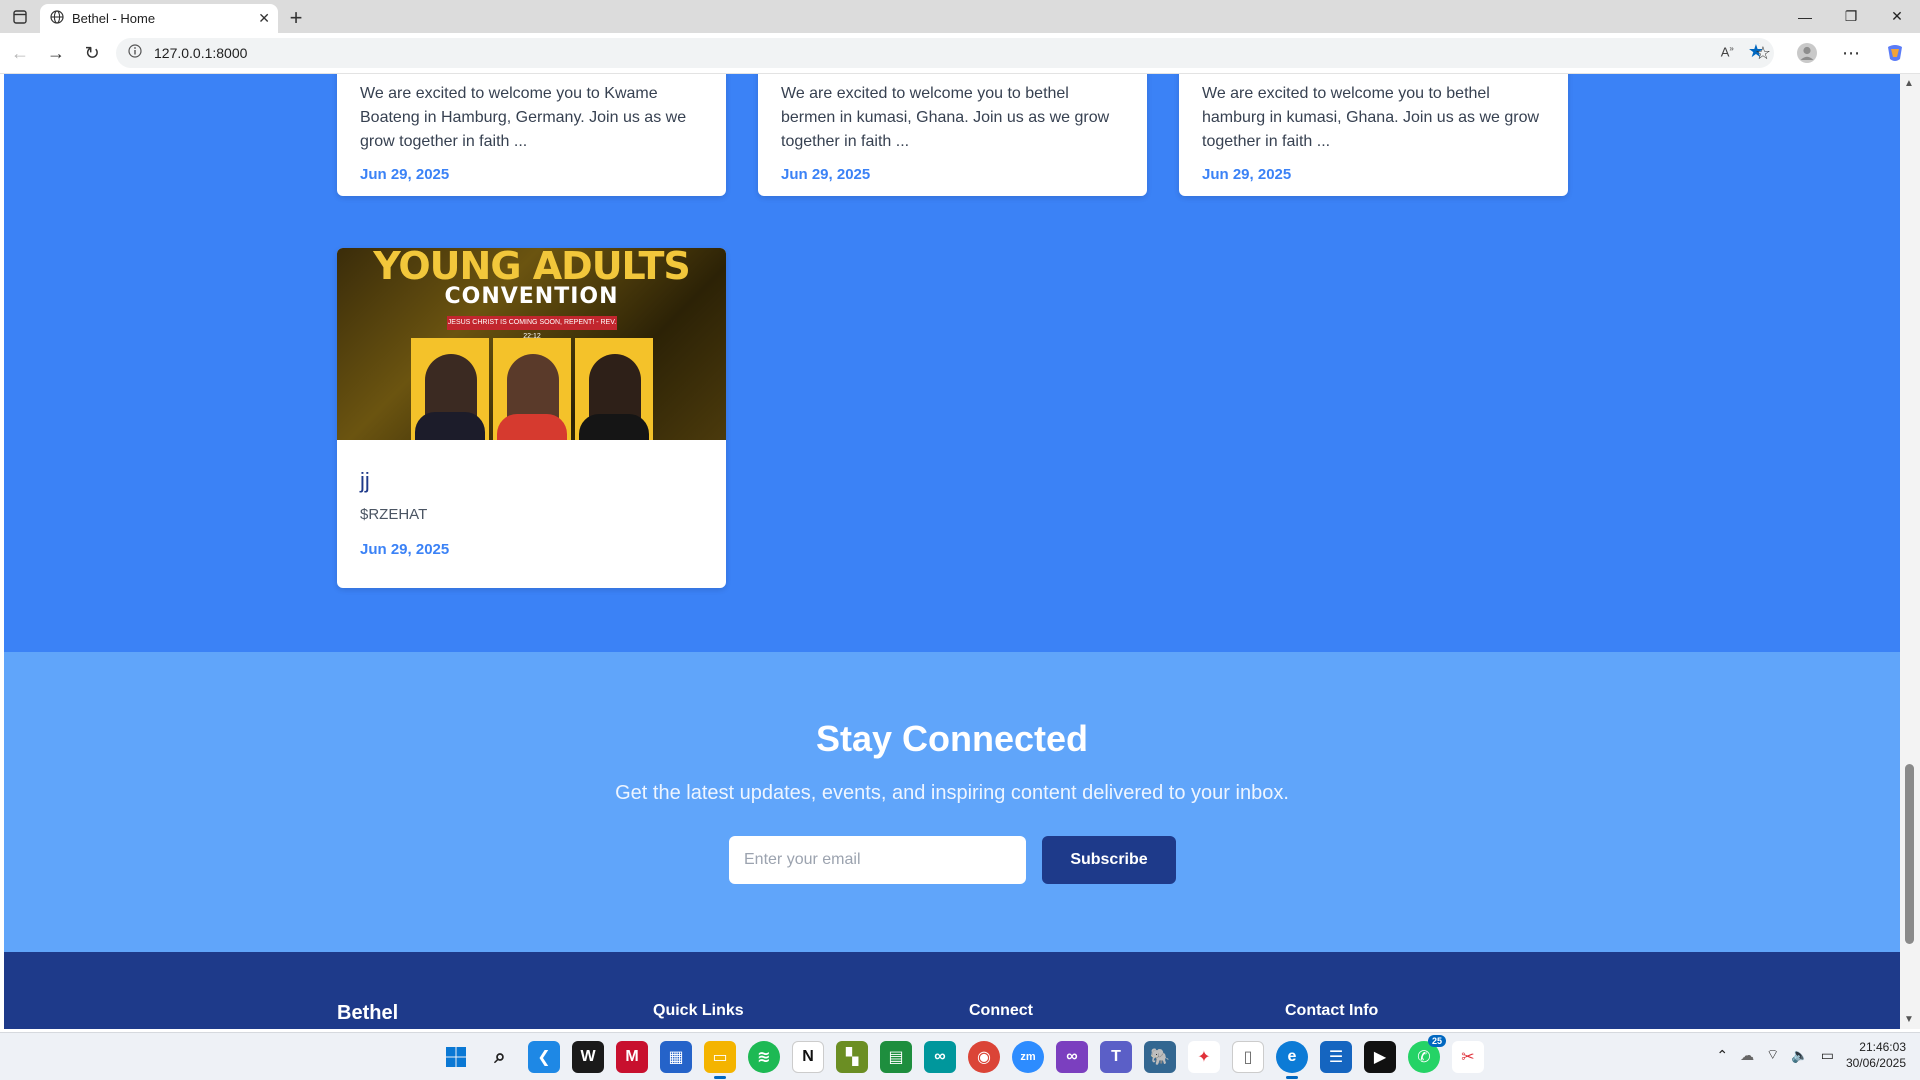 This screenshot has width=1920, height=1080. I want to click on app-icon-2: ✦, so click(1204, 1057).